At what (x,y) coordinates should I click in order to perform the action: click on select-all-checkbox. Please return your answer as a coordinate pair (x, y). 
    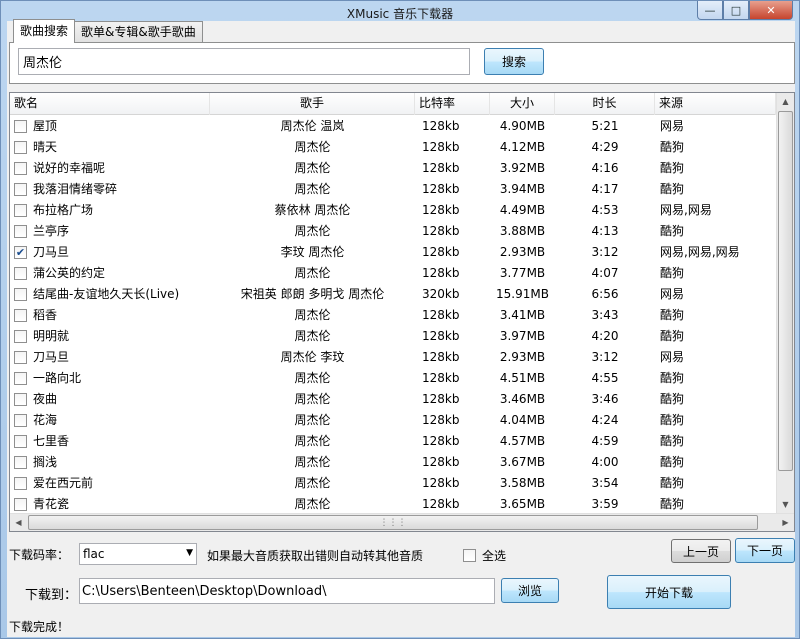
    Looking at the image, I should click on (469, 555).